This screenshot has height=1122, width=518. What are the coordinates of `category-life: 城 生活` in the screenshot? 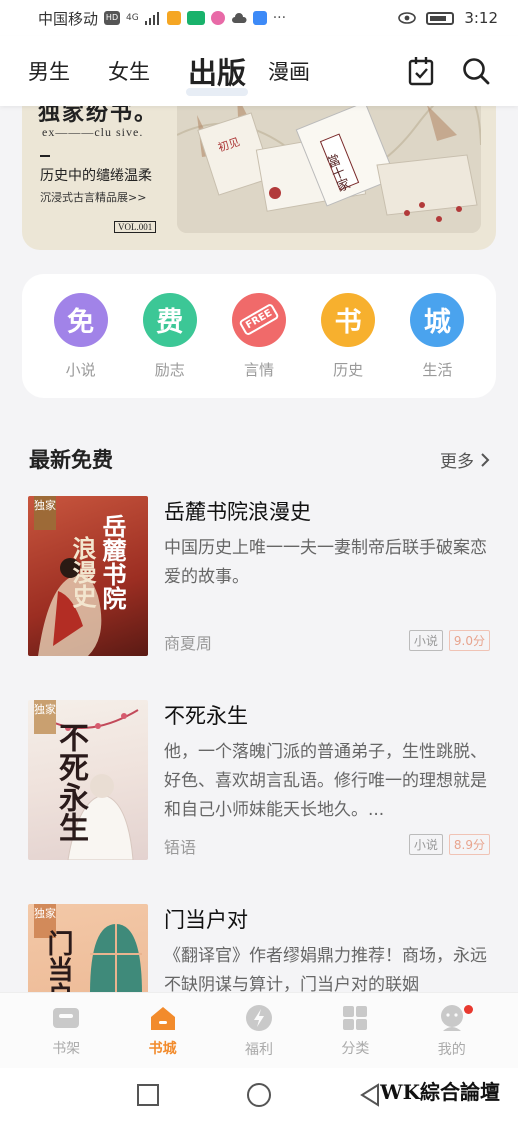 It's located at (437, 336).